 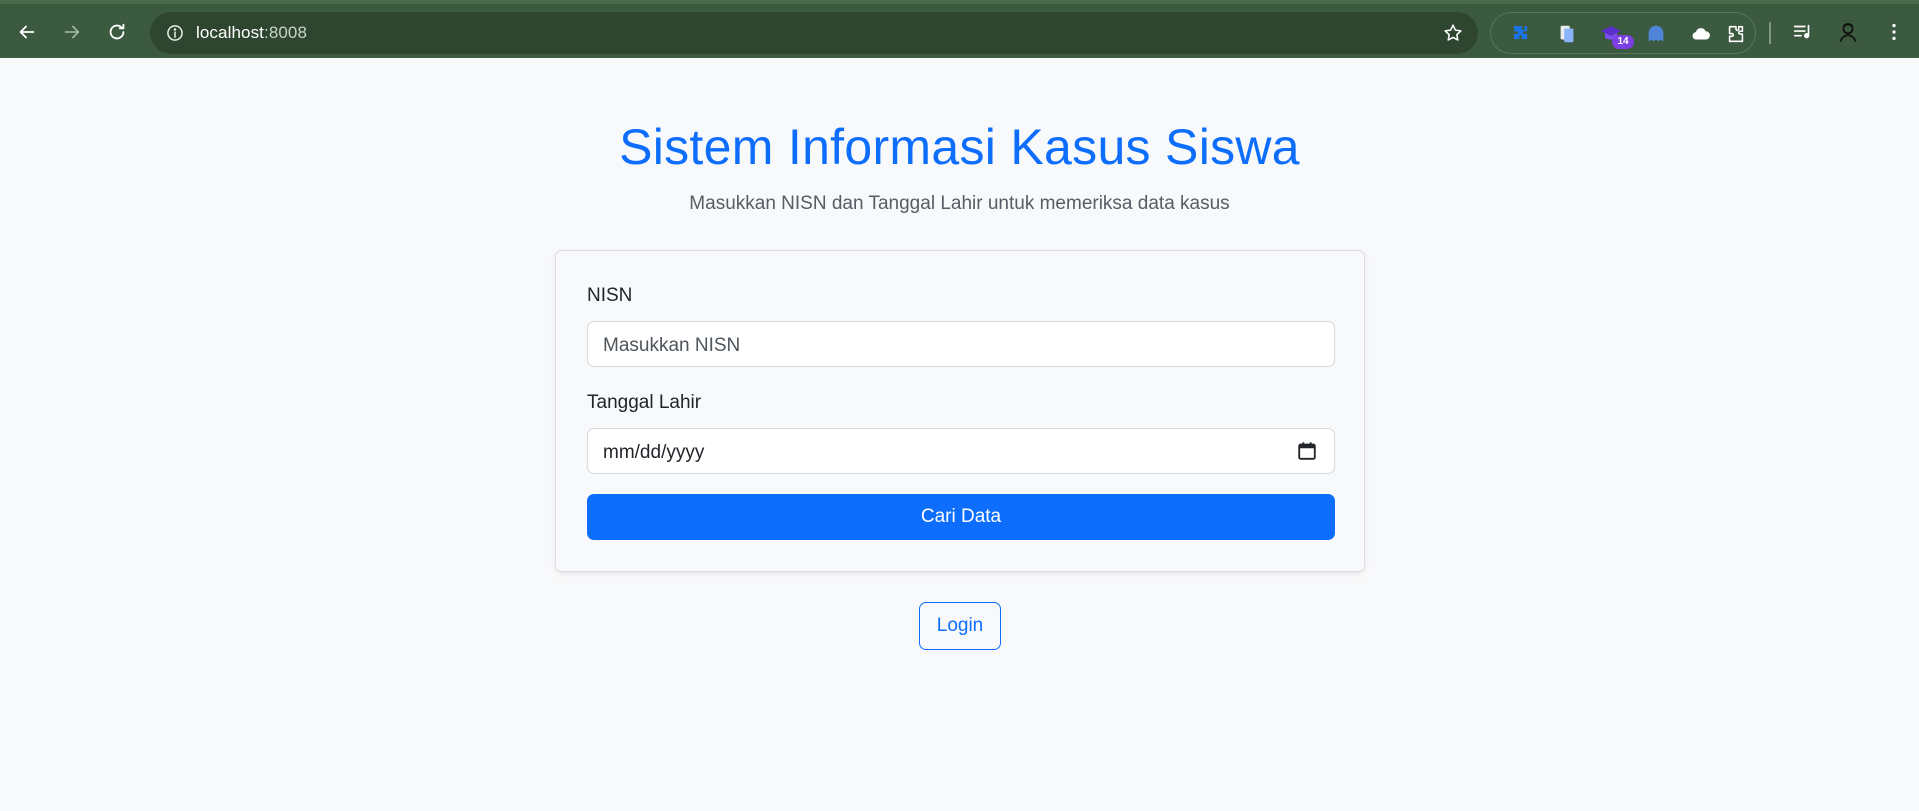 I want to click on back-icon, so click(x=27, y=32).